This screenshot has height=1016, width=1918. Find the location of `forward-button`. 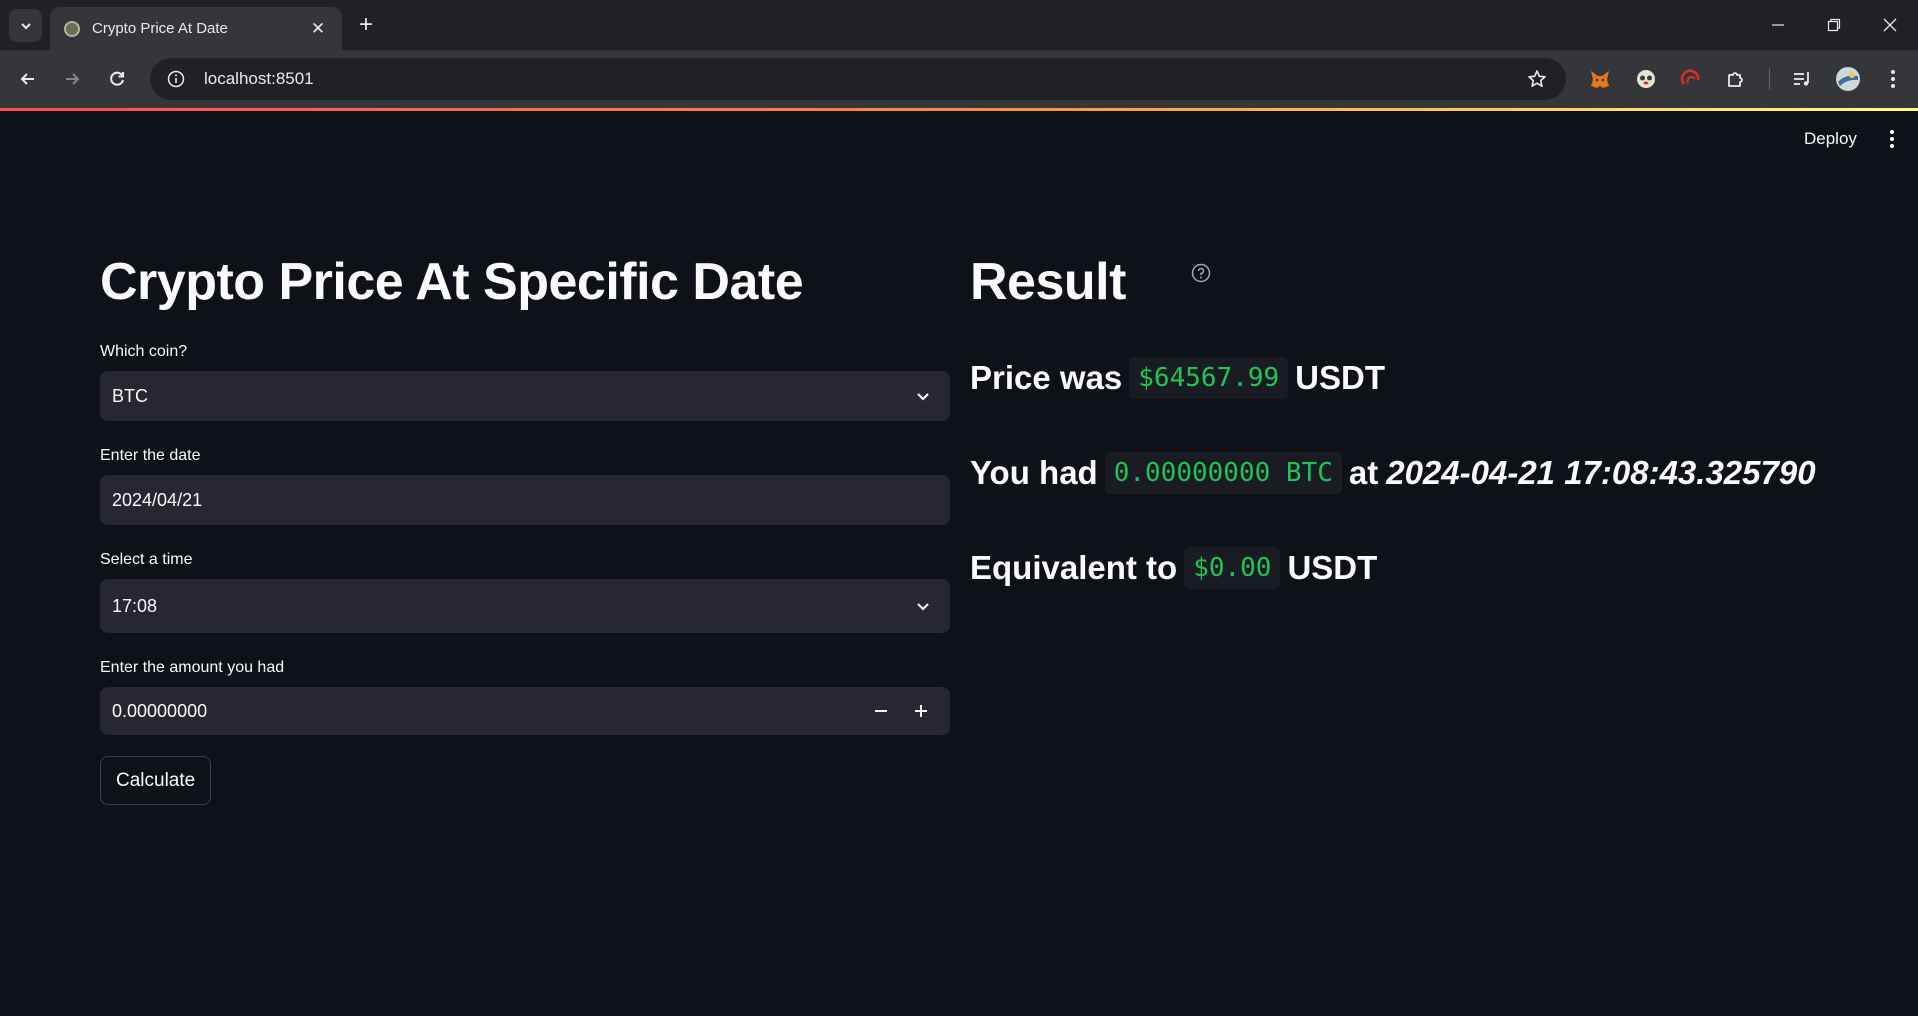

forward-button is located at coordinates (72, 79).